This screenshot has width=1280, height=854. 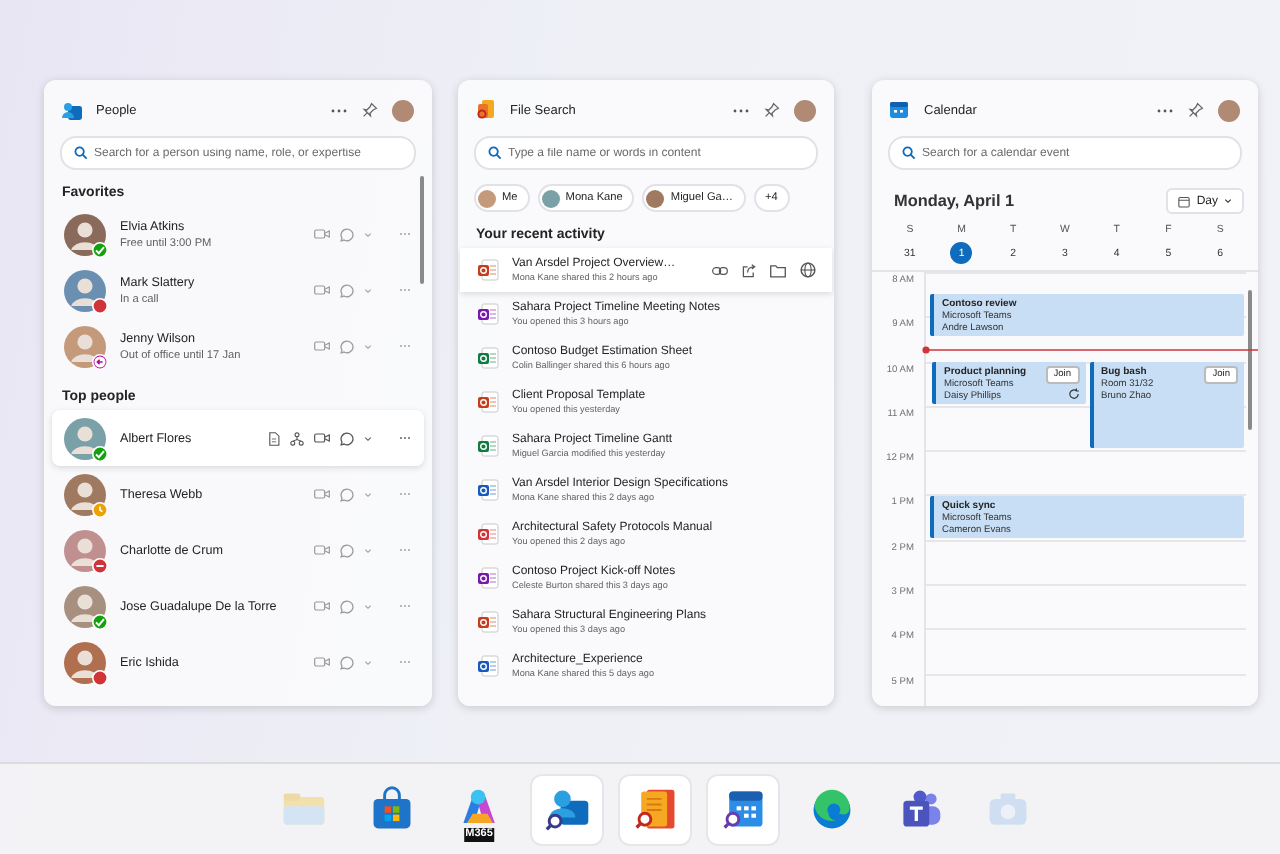 I want to click on globe-icon, so click(x=808, y=270).